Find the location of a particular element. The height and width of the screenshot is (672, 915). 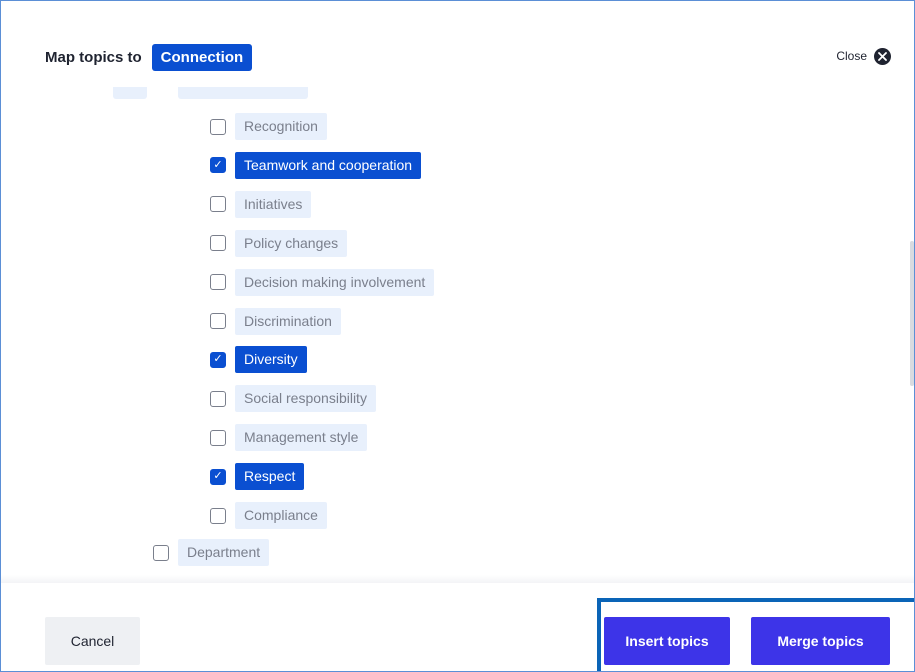

topic-row: Policy changes is located at coordinates (279, 243).